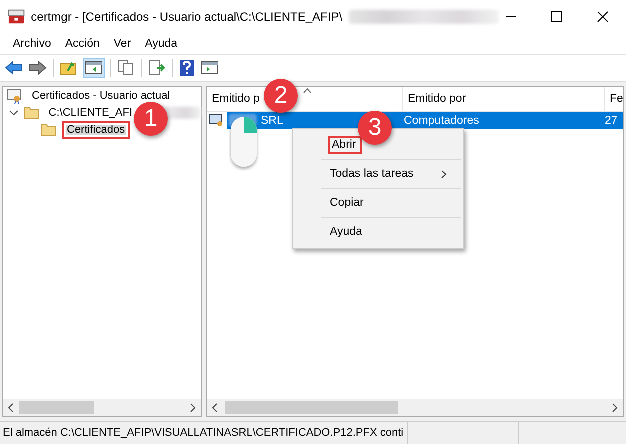 Image resolution: width=626 pixels, height=444 pixels. Describe the element at coordinates (217, 121) in the screenshot. I see `certificate-icon` at that location.